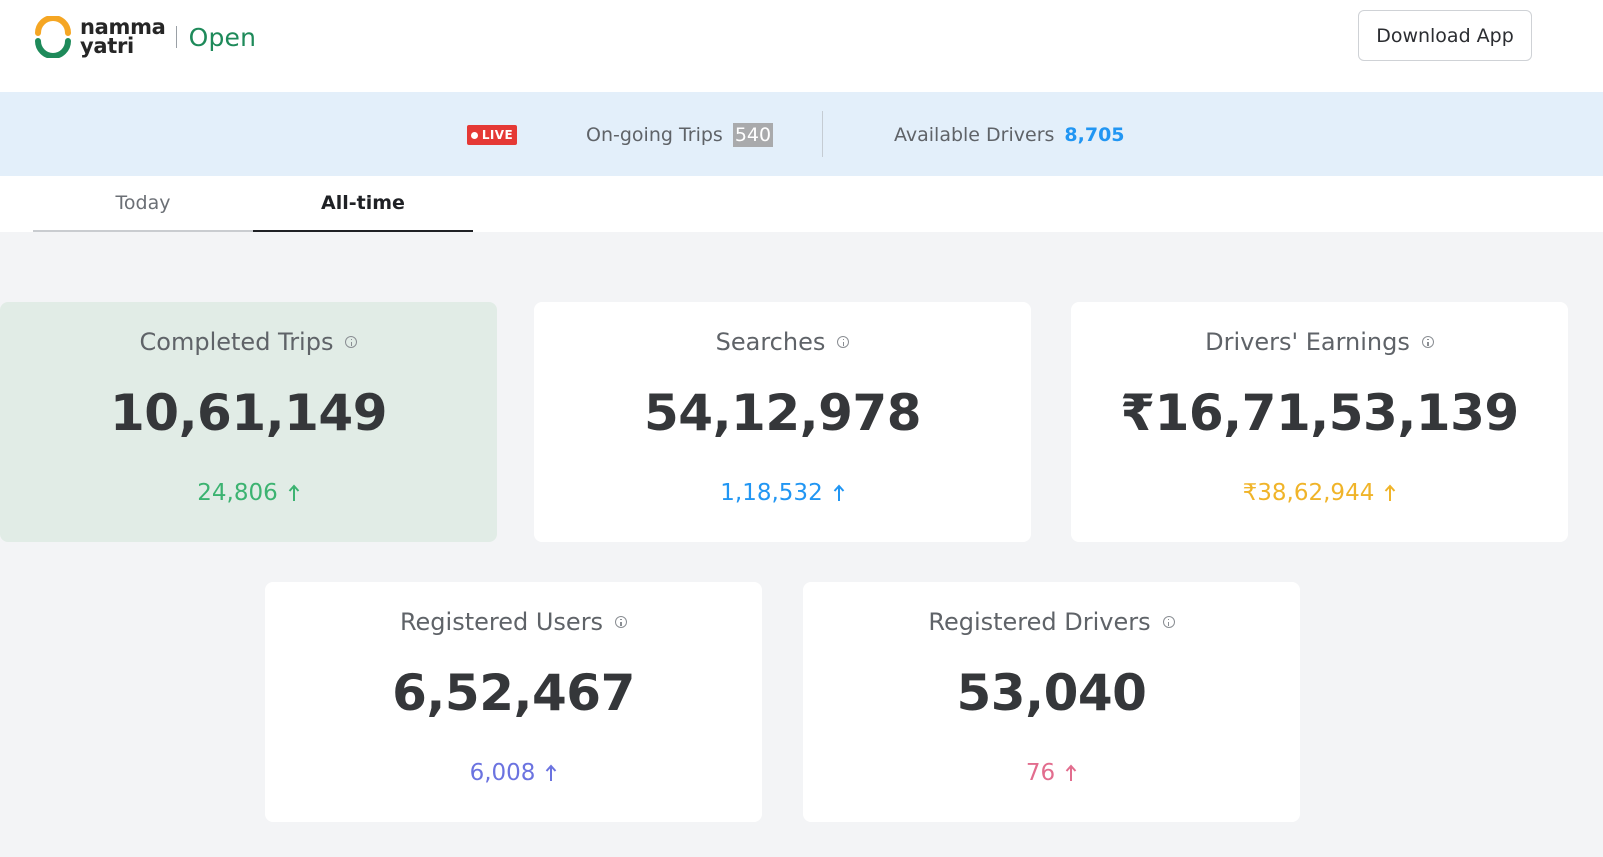 This screenshot has height=857, width=1603. Describe the element at coordinates (1319, 413) in the screenshot. I see `card-value: ₹16,71,53,139` at that location.